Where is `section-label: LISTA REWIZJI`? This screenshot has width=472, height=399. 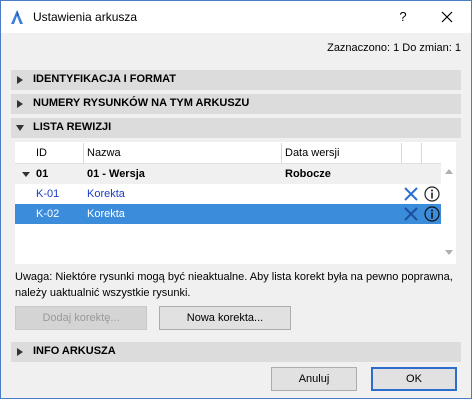
section-label: LISTA REWIZJI is located at coordinates (72, 127).